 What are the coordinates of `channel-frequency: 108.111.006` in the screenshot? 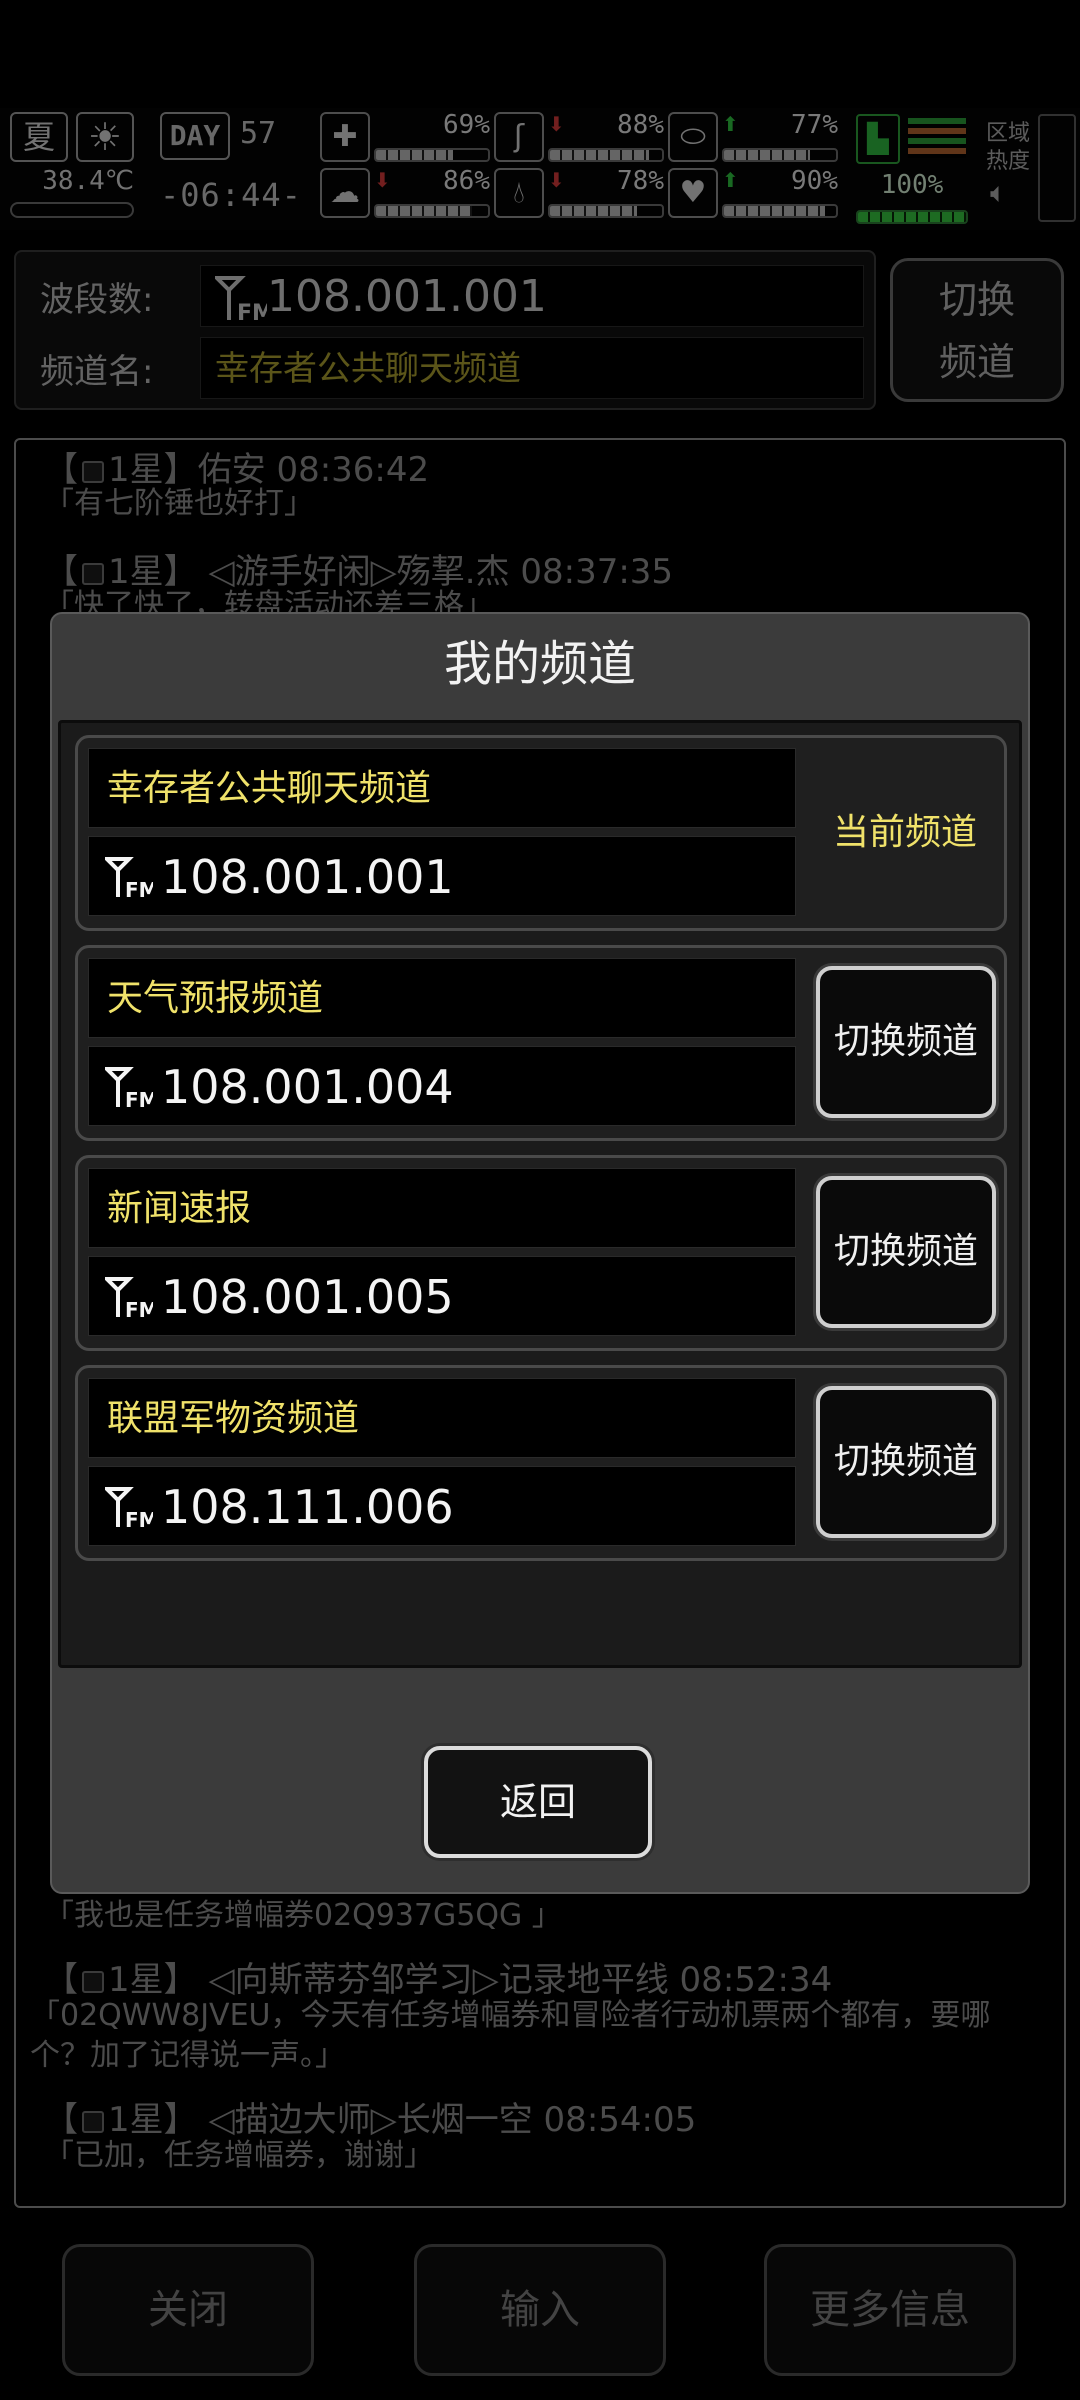 It's located at (307, 1507).